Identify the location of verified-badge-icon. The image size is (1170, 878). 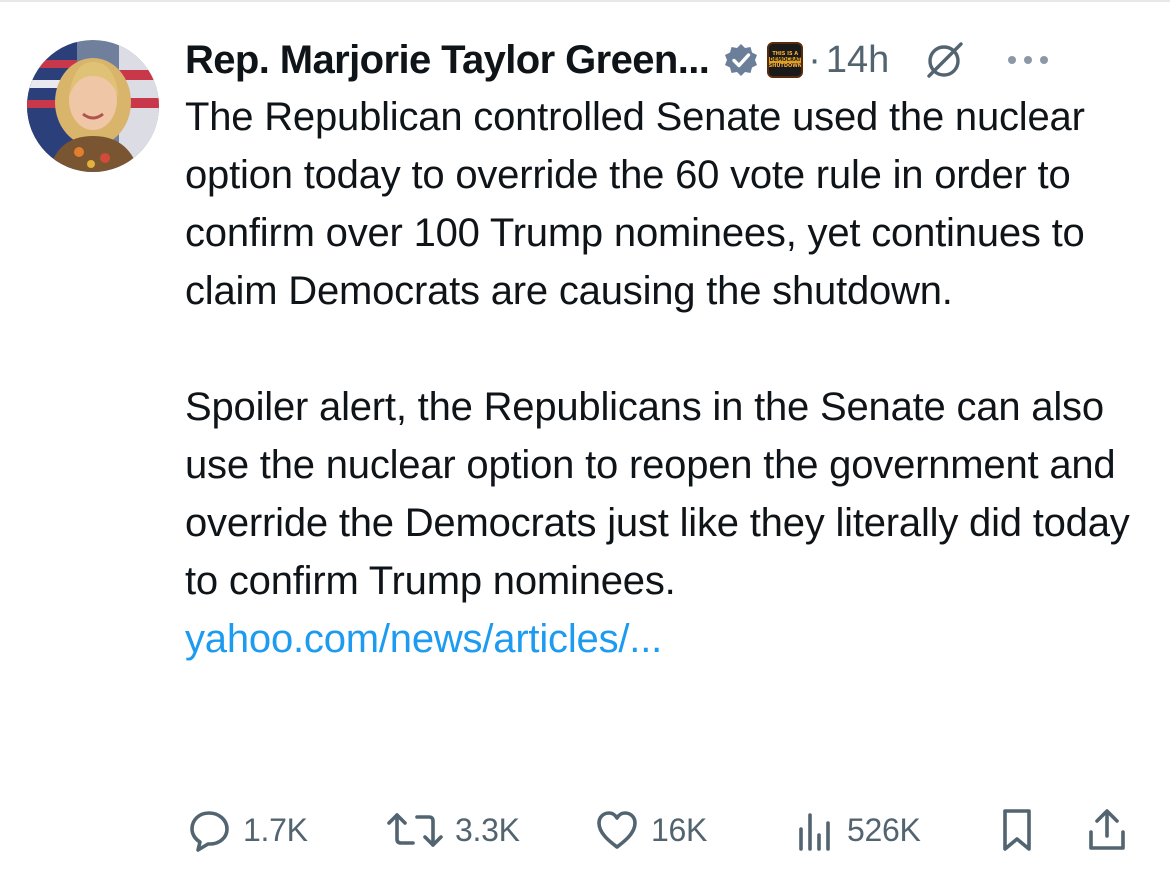
(741, 60).